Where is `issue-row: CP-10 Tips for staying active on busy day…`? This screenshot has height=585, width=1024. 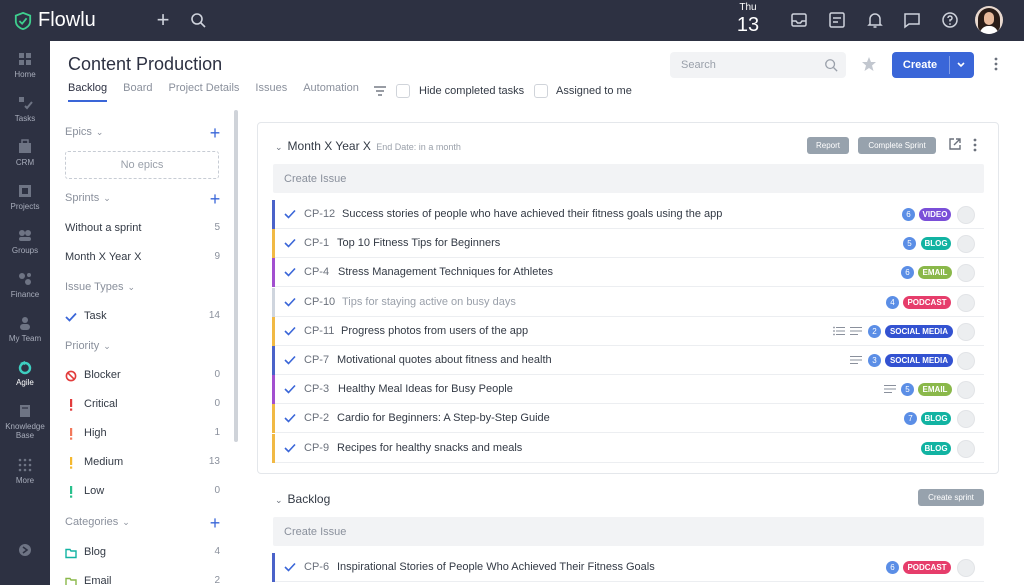 issue-row: CP-10 Tips for staying active on busy day… is located at coordinates (628, 302).